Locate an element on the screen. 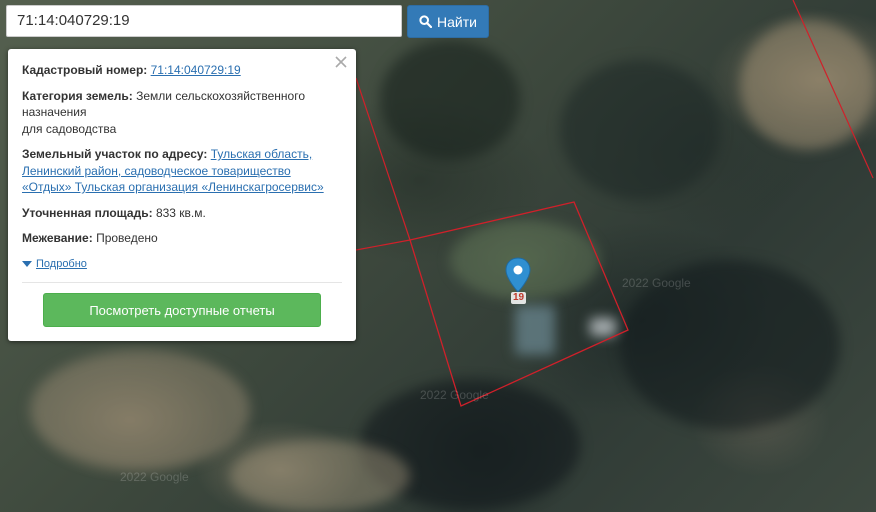 The width and height of the screenshot is (876, 512). view-reports-button: Посмотреть доступные отчеты is located at coordinates (182, 310).